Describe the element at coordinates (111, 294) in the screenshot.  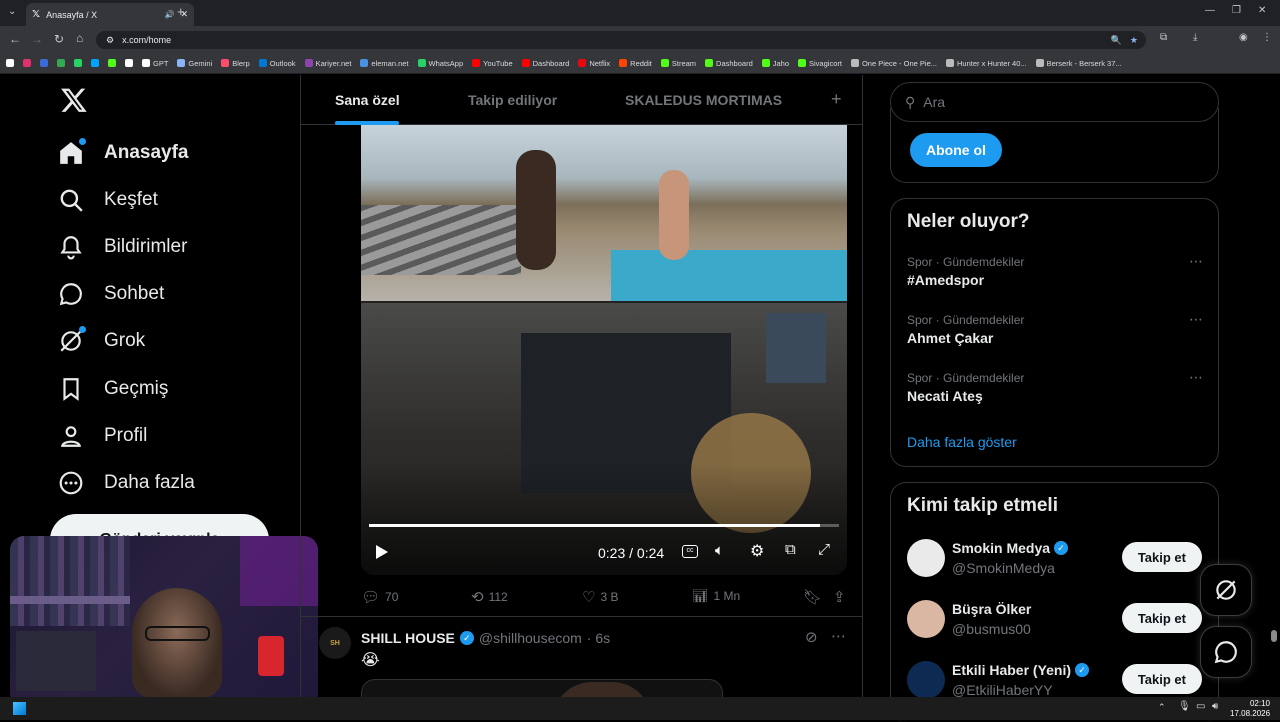
I see `nav-item-4: Sohbet` at that location.